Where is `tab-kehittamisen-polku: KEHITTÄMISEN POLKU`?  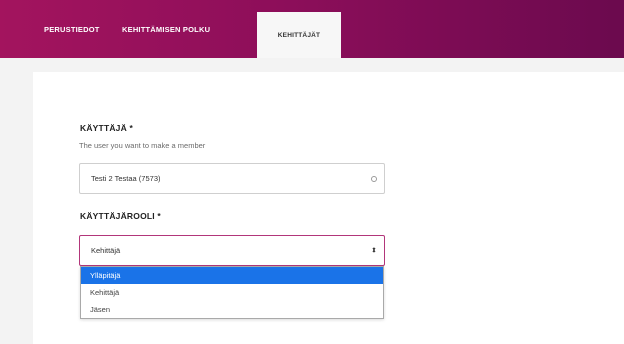 tab-kehittamisen-polku: KEHITTÄMISEN POLKU is located at coordinates (166, 29).